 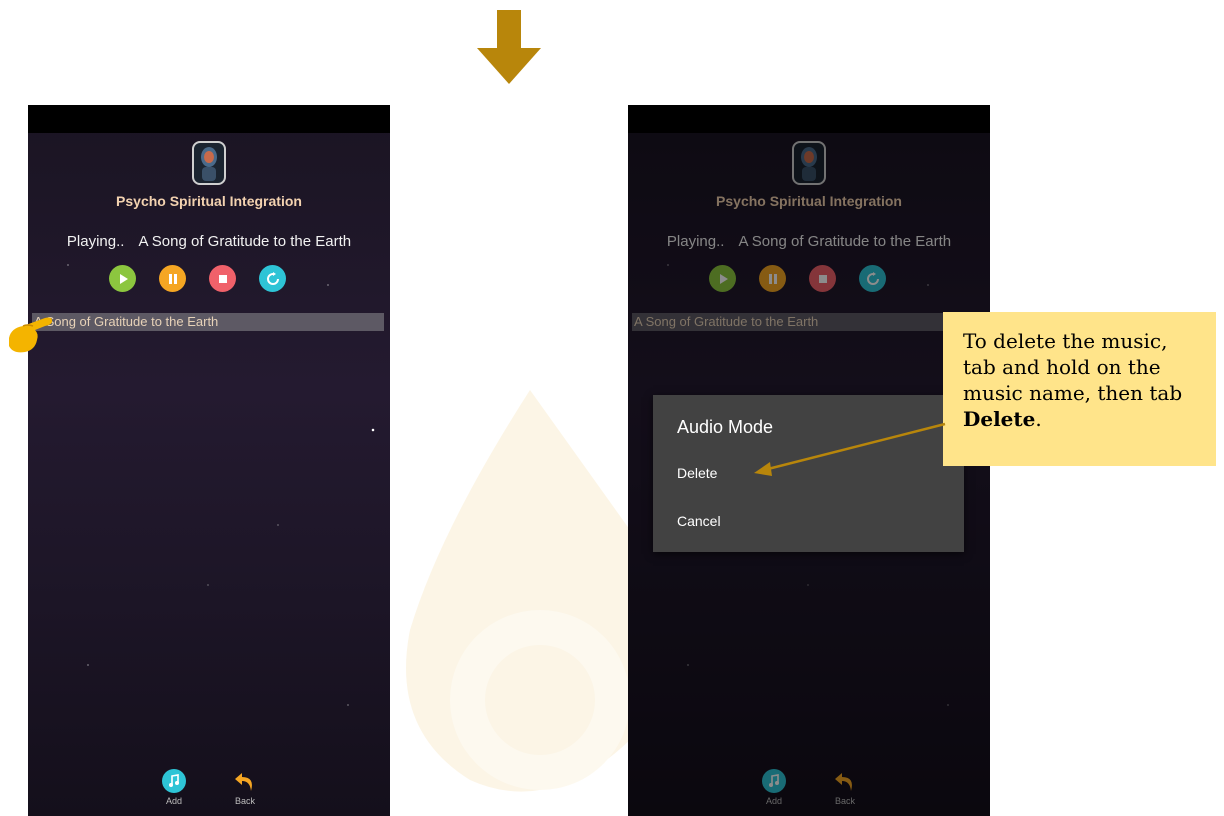 What do you see at coordinates (509, 47) in the screenshot?
I see `down-arrow-icon` at bounding box center [509, 47].